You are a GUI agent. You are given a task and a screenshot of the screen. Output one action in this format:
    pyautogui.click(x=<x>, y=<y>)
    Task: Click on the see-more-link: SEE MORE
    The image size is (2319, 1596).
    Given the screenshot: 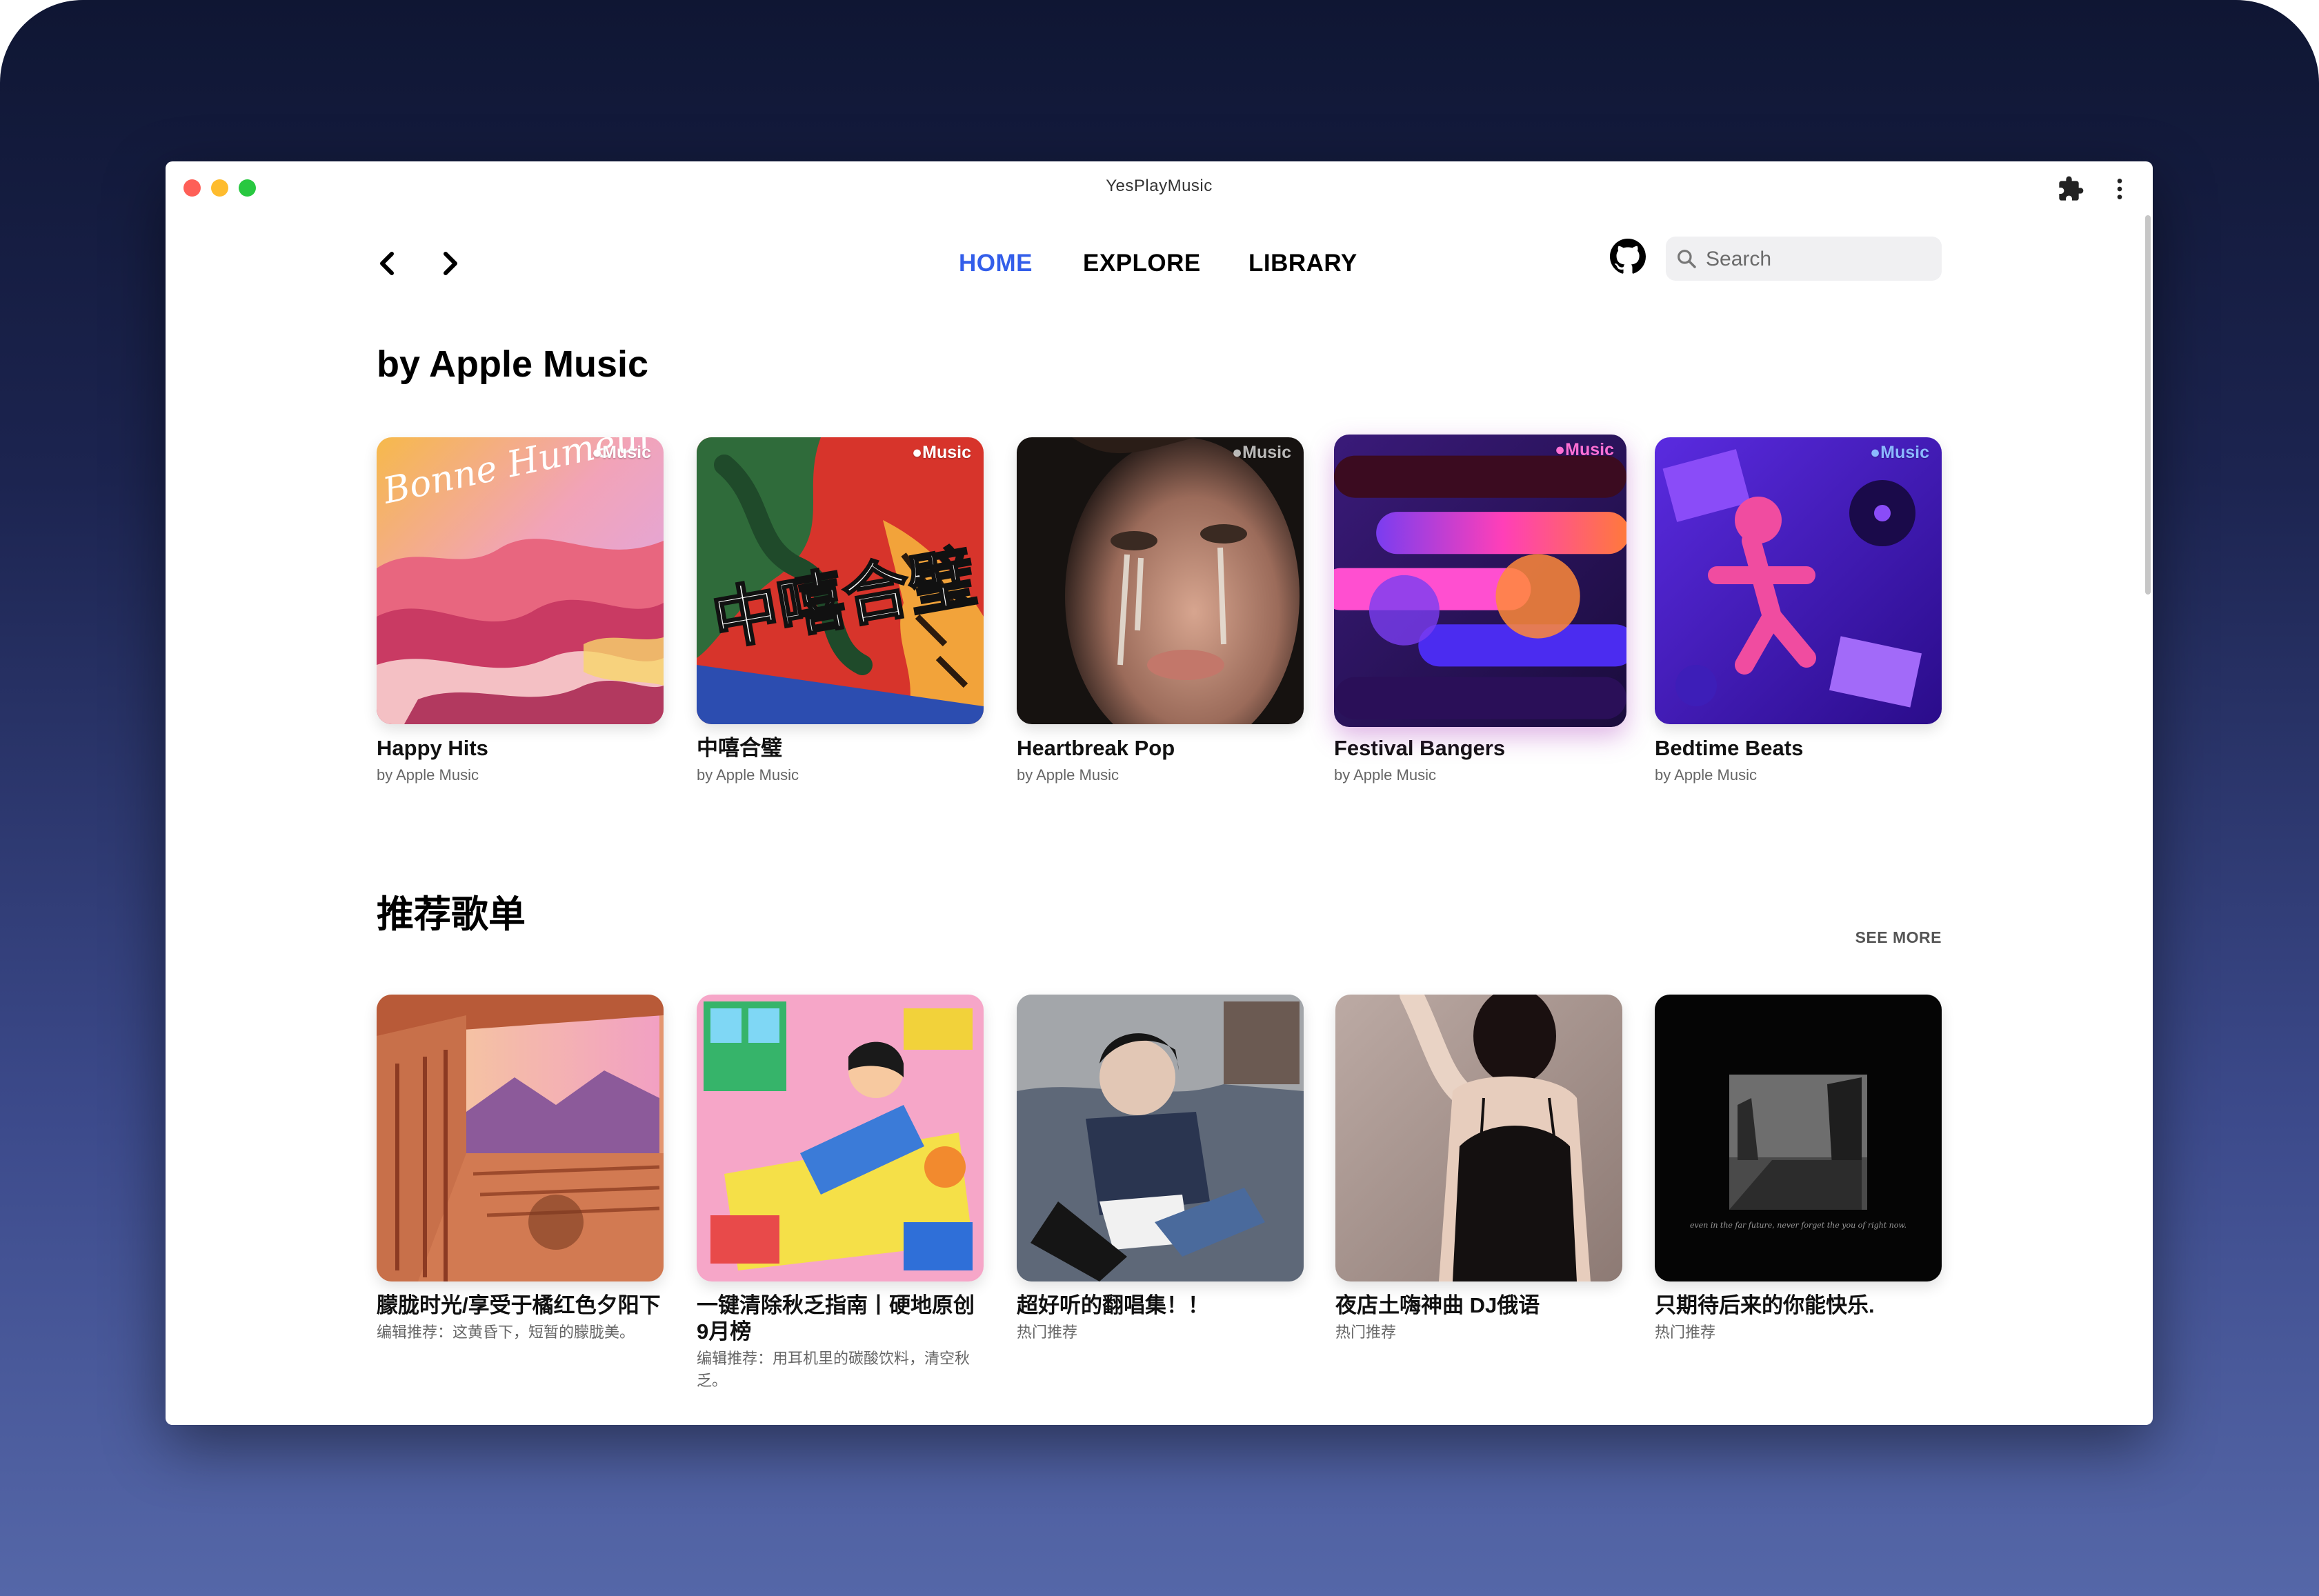 What is the action you would take?
    pyautogui.click(x=1895, y=937)
    